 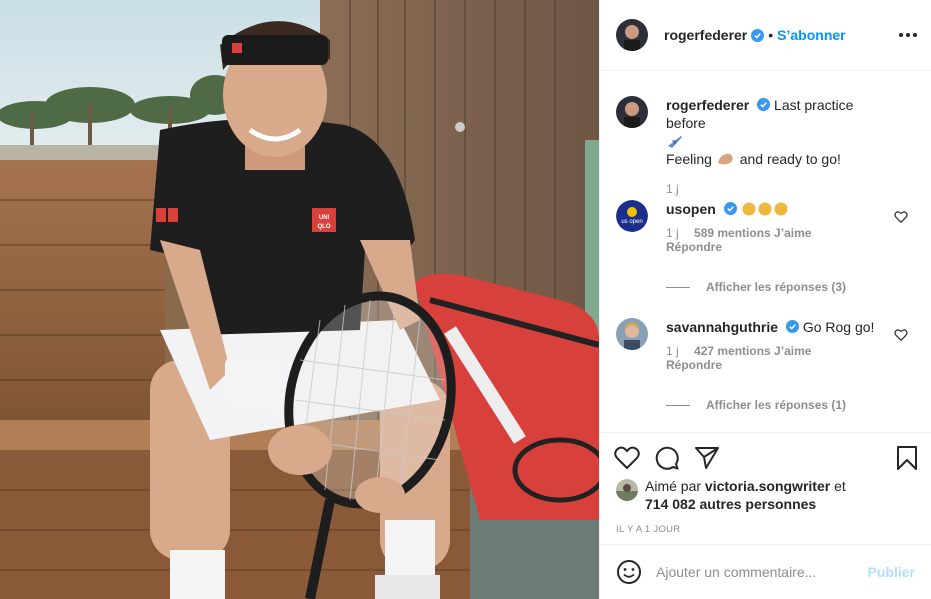 I want to click on comment-likes: 427 mentions J’aime, so click(x=752, y=351).